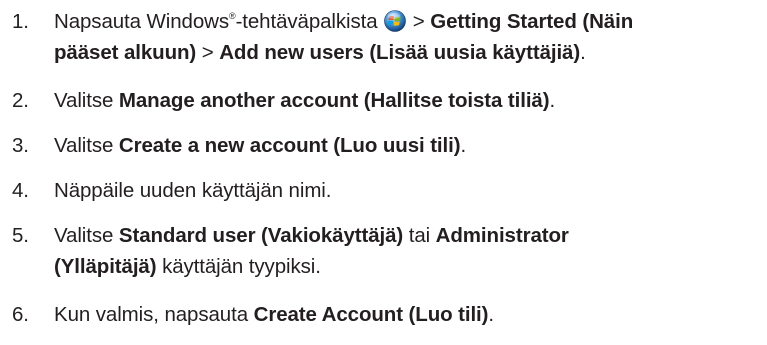  Describe the element at coordinates (409, 266) in the screenshot. I see `step-line: (Ylläpitäjä) käyttäjän tyypiksi.` at that location.